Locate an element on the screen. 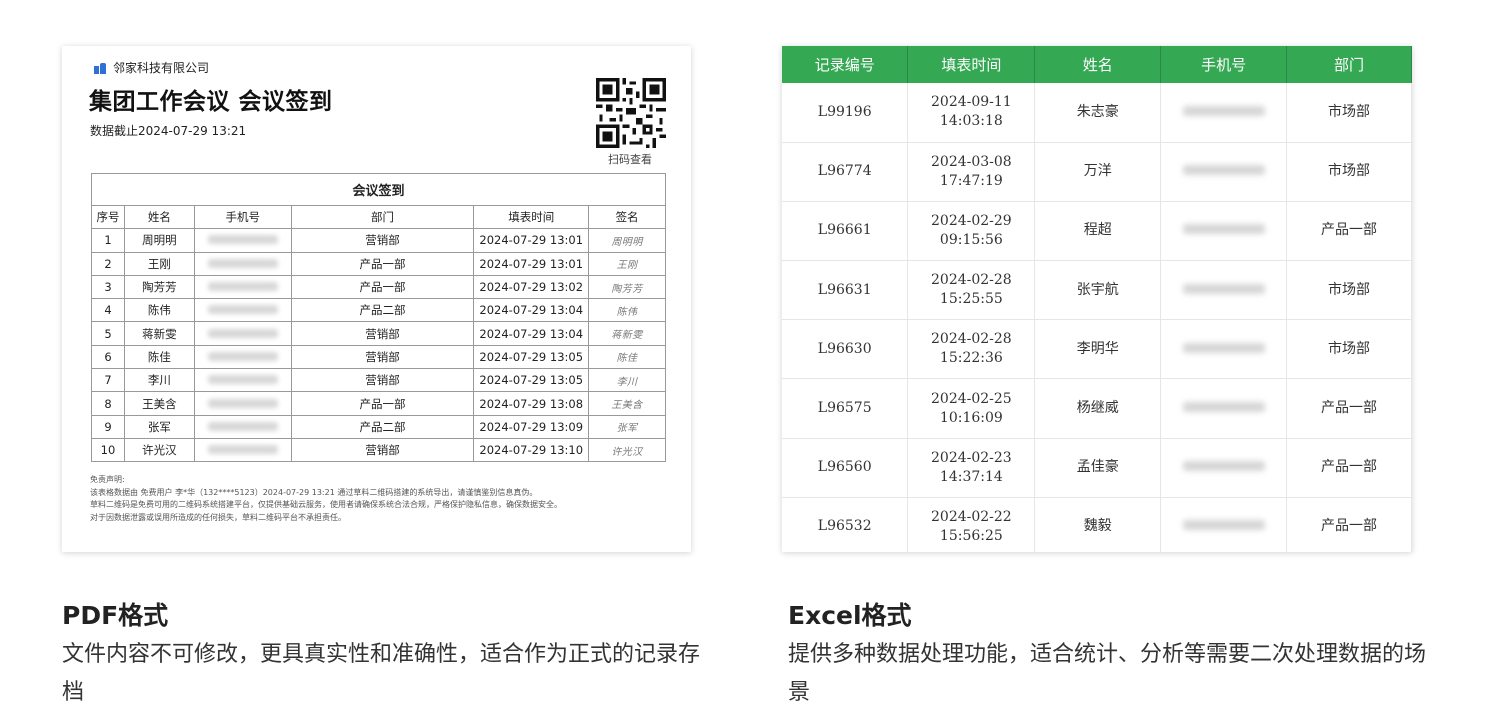  row-time: 2024-07-29 13:02 is located at coordinates (531, 287).